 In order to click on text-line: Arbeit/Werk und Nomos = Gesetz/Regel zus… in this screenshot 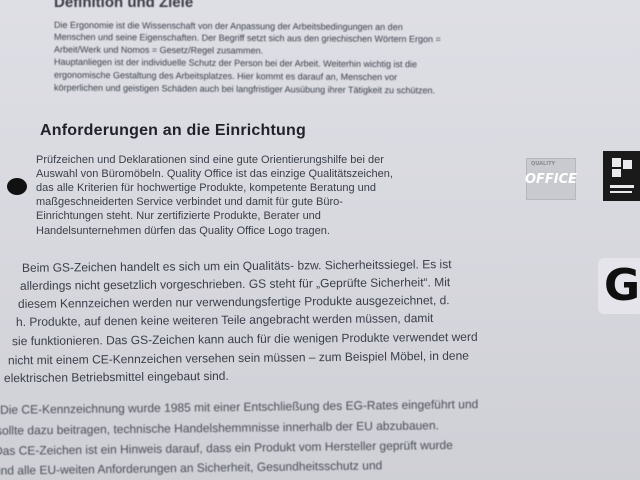, I will do `click(158, 50)`.